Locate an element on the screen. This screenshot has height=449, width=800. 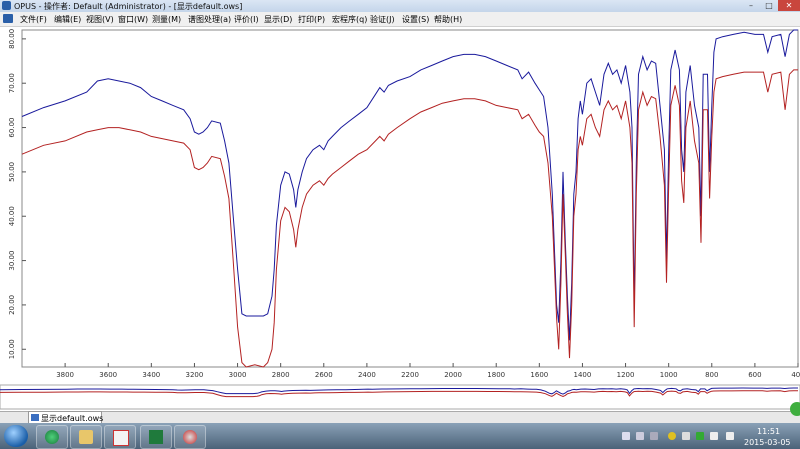
x-tick-label: 3000 is located at coordinates (238, 375).